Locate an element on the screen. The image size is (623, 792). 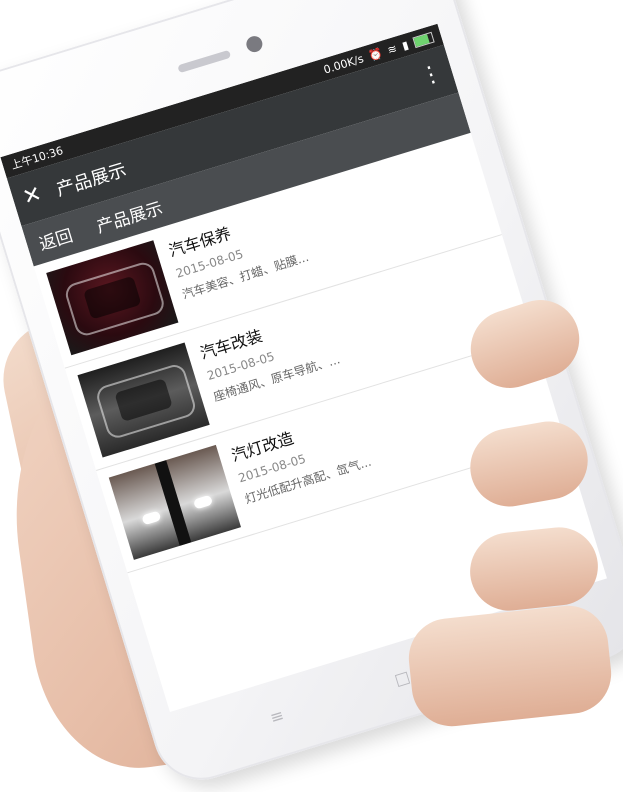
close-icon: ✕ is located at coordinates (32, 196).